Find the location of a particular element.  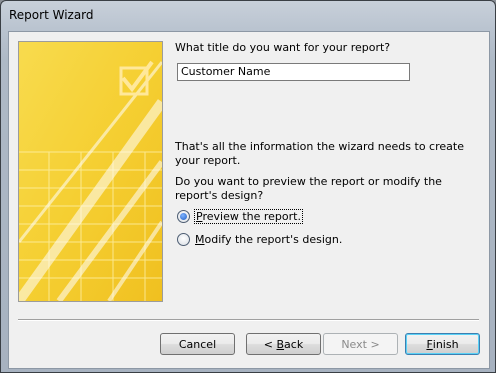

report-title-input is located at coordinates (293, 72).